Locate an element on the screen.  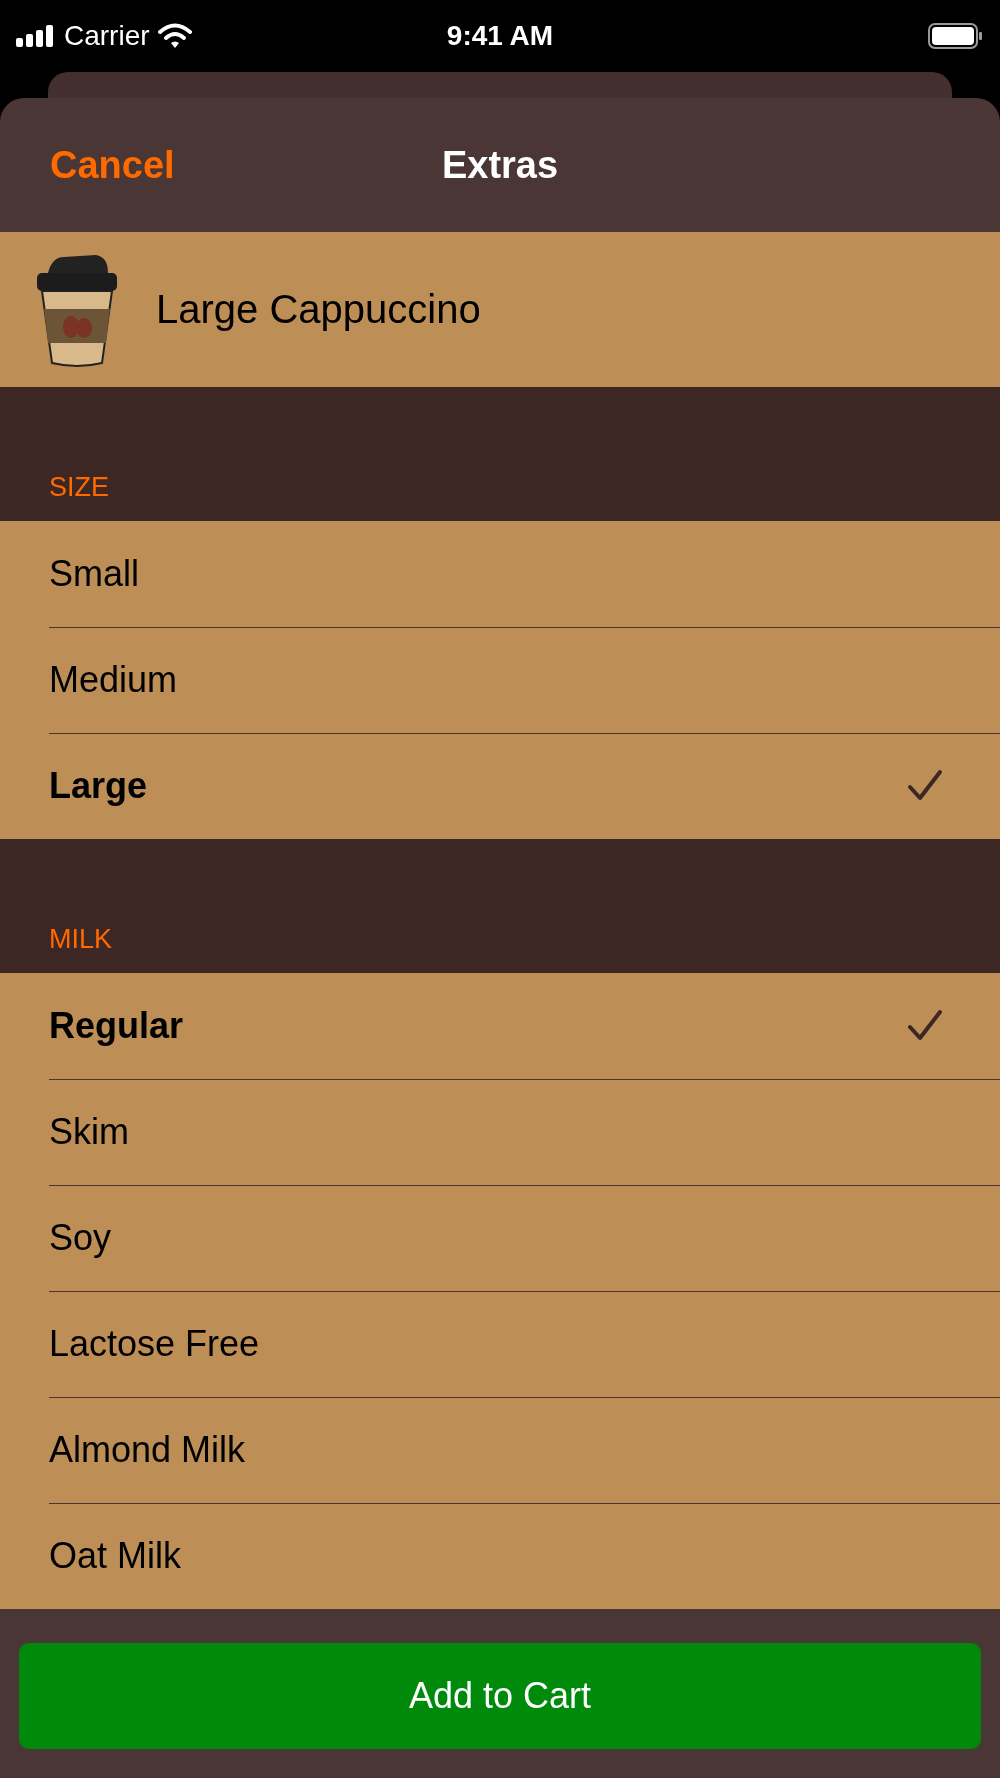
section-header: SIZE is located at coordinates (79, 487).